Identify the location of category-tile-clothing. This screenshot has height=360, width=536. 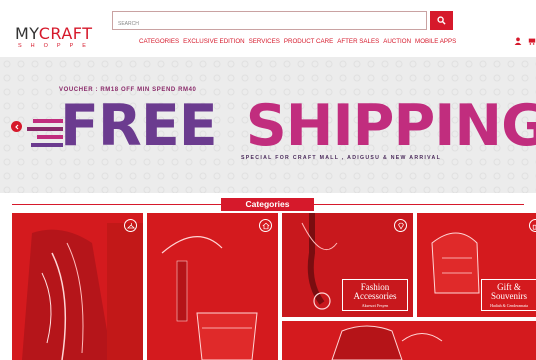
(77, 286).